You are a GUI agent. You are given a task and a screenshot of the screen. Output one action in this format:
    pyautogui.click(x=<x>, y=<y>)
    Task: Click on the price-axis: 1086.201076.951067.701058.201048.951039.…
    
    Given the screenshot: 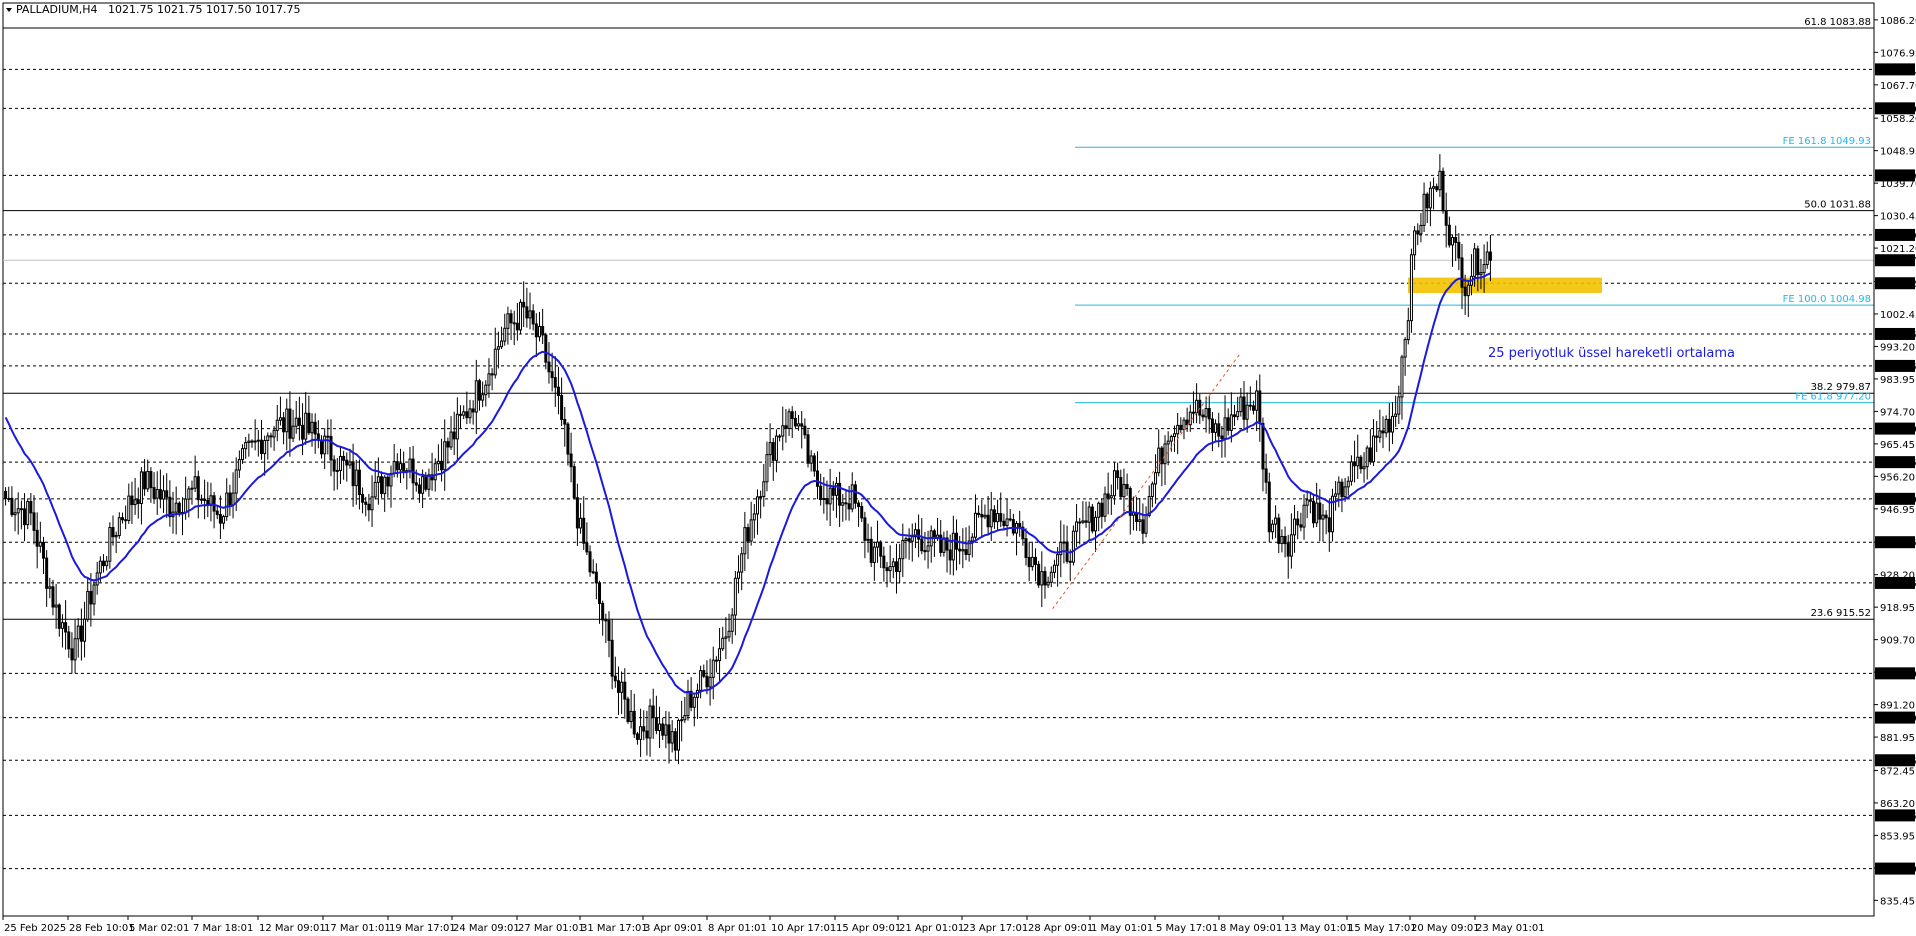 What is the action you would take?
    pyautogui.click(x=1894, y=459)
    